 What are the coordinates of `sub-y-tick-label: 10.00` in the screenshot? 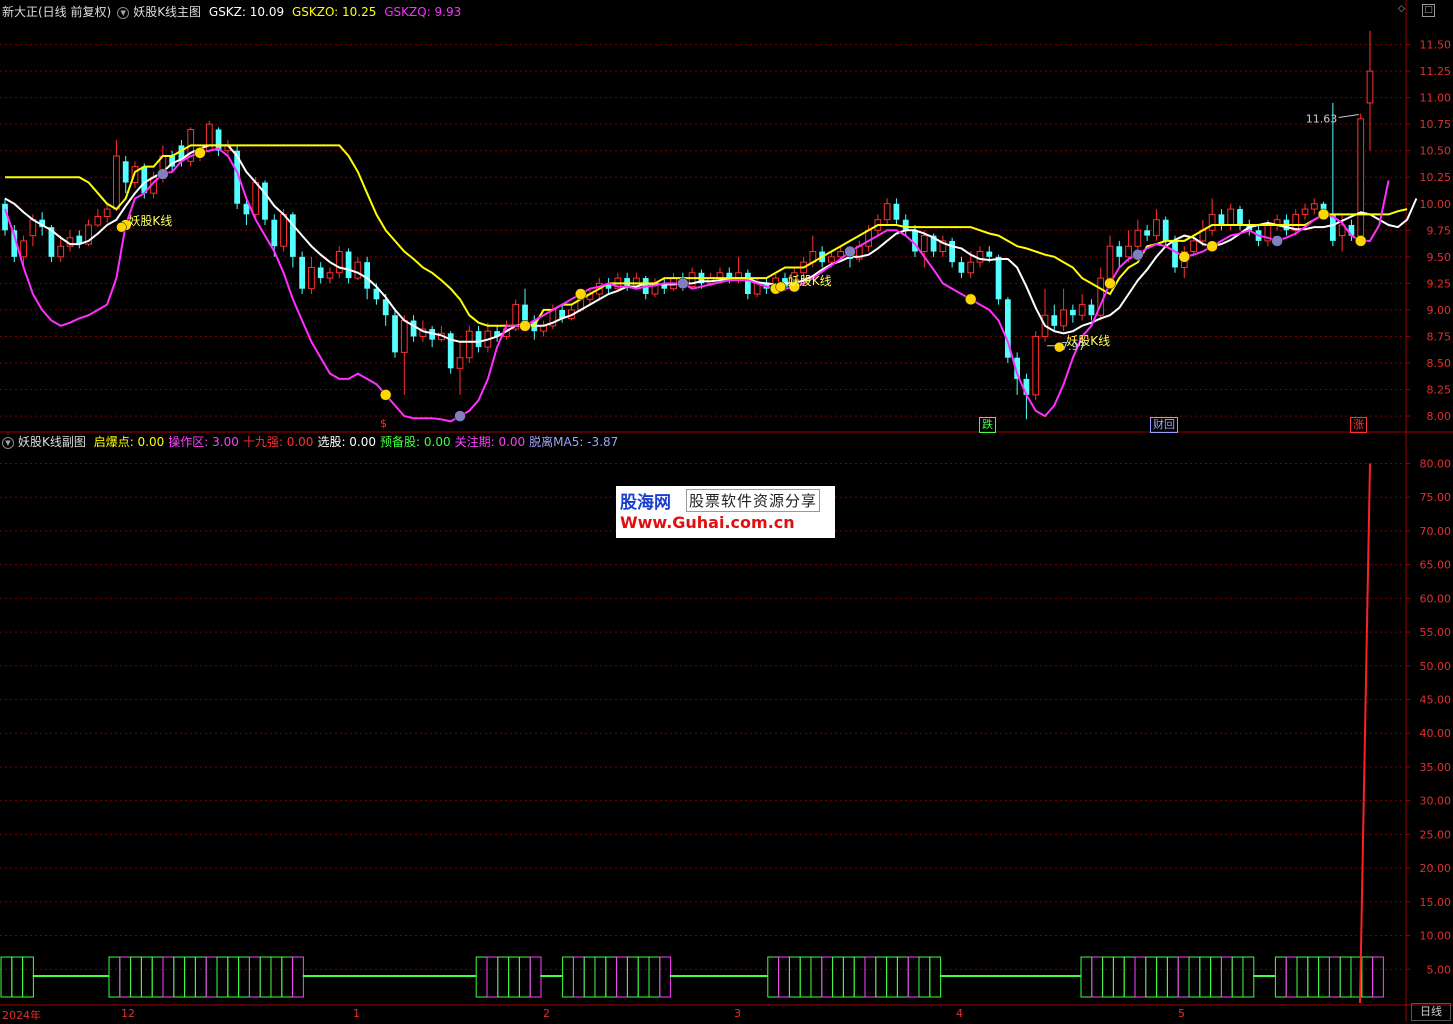 It's located at (1436, 936).